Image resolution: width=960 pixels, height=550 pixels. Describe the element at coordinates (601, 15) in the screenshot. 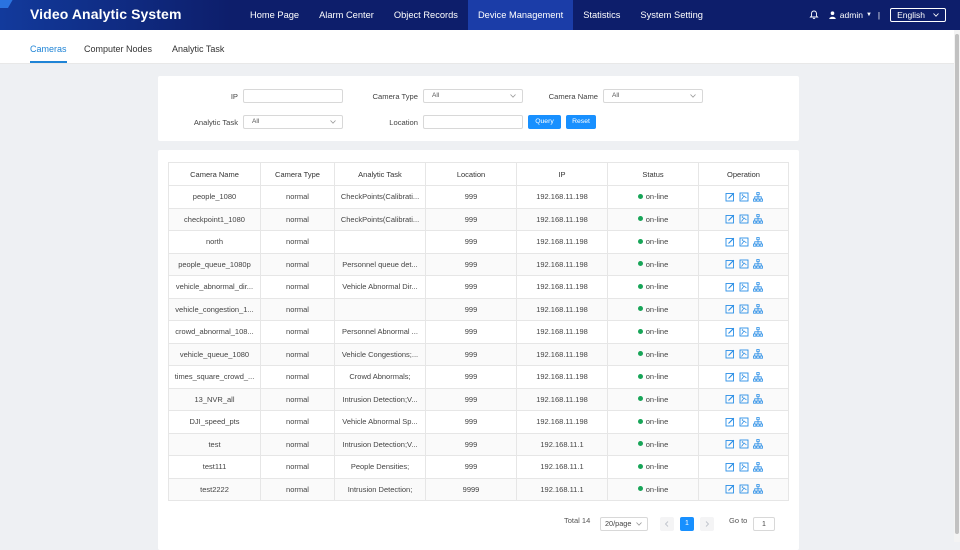

I see `nav-item-statistics: Statistics` at that location.